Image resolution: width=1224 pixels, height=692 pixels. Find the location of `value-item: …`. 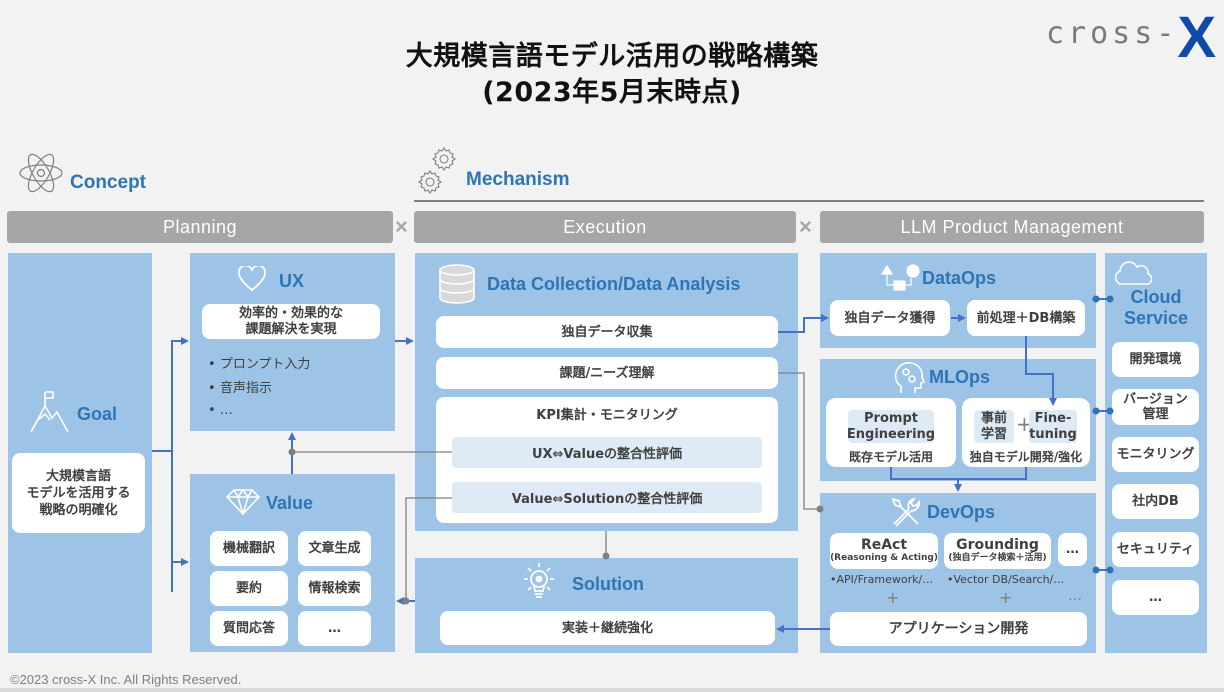

value-item: … is located at coordinates (334, 628).